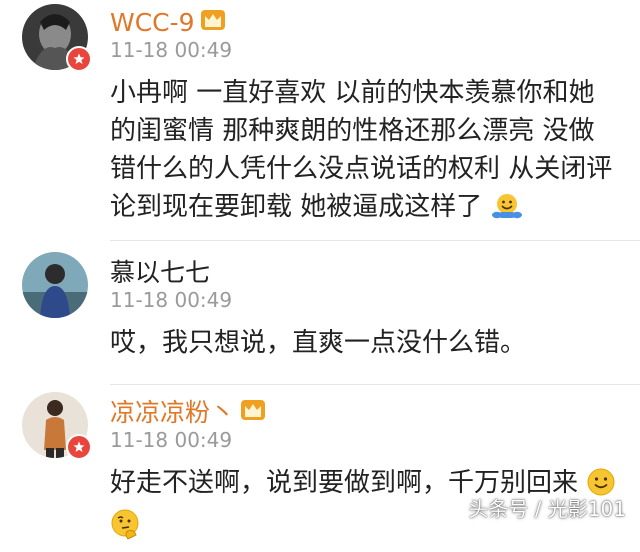  What do you see at coordinates (547, 509) in the screenshot?
I see `watermark-text: 头条号 / 光影101` at bounding box center [547, 509].